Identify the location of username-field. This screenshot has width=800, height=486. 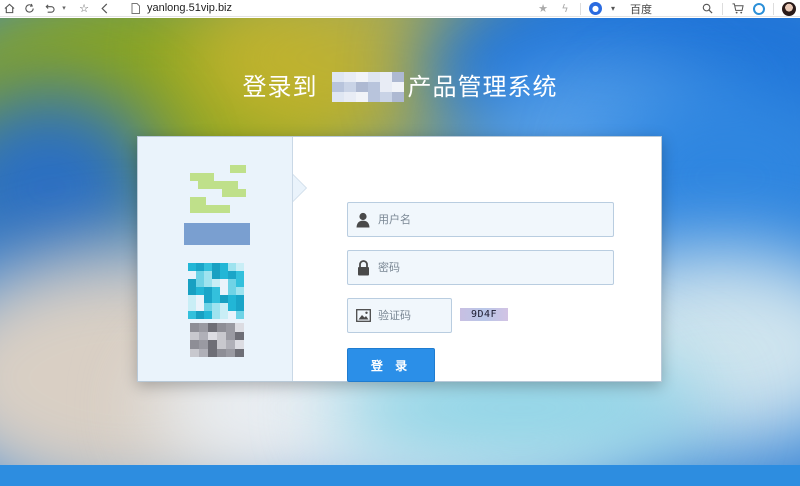
(480, 219).